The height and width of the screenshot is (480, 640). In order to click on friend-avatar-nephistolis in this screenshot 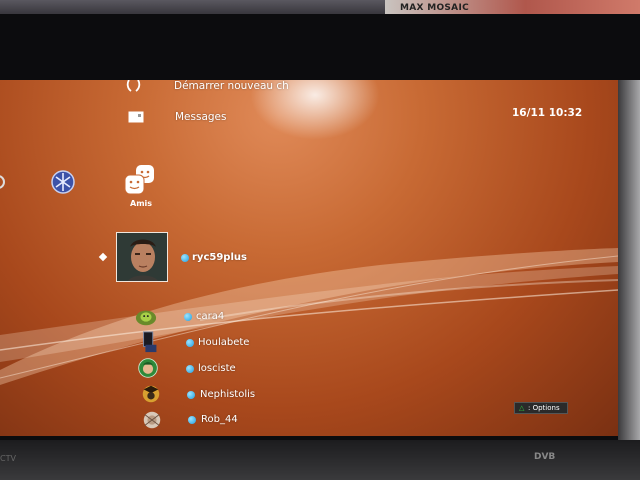, I will do `click(151, 394)`.